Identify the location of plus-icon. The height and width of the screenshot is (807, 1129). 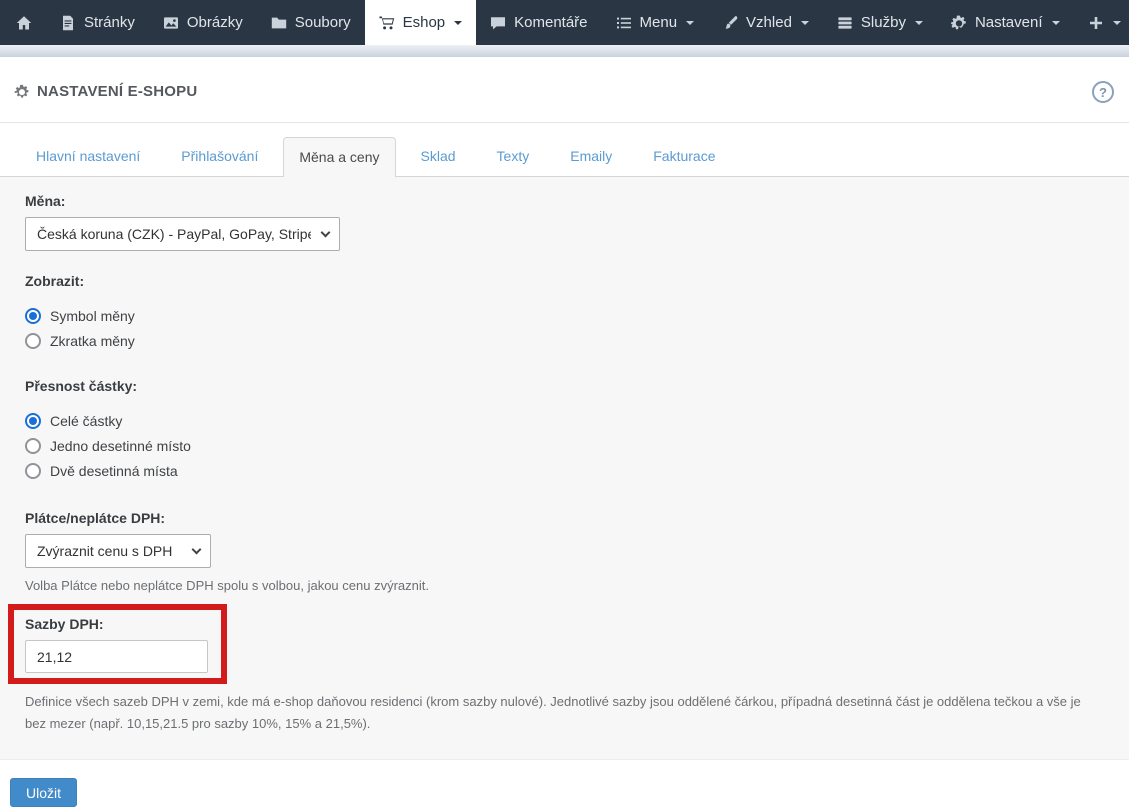
(1096, 23).